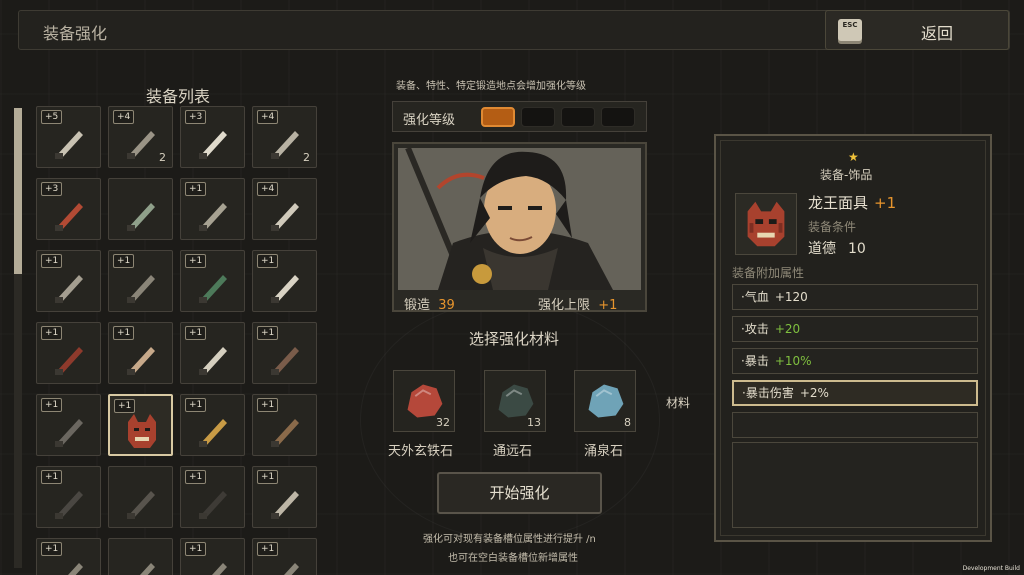 Image resolution: width=1024 pixels, height=575 pixels. Describe the element at coordinates (141, 142) in the screenshot. I see `dagger-icon` at that location.